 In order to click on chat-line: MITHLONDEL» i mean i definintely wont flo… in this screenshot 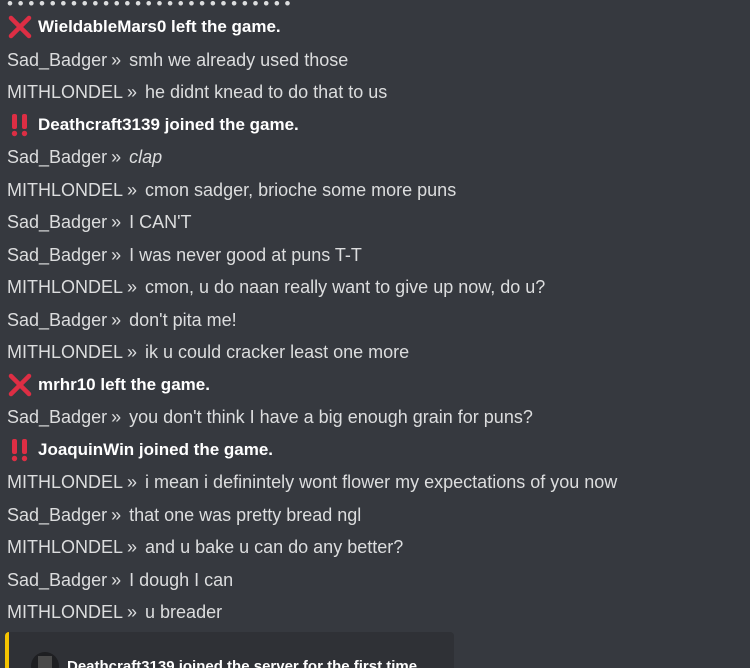, I will do `click(375, 482)`.